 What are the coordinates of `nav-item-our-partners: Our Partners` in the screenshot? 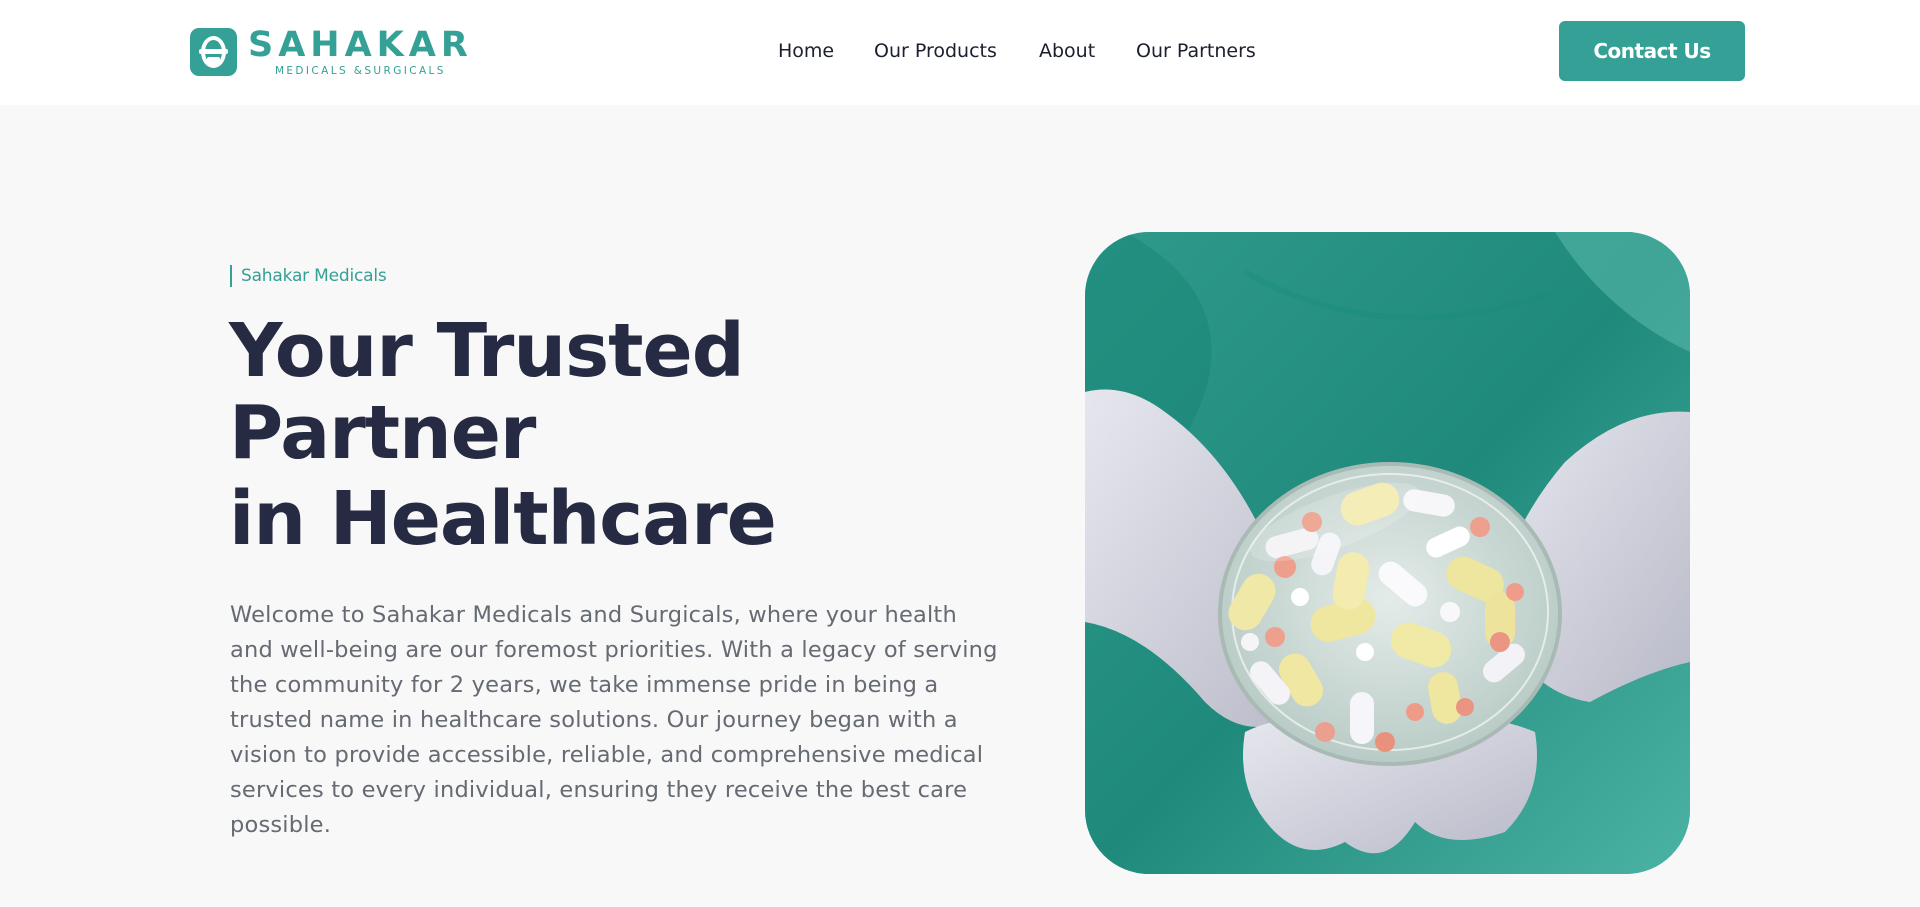 It's located at (1196, 51).